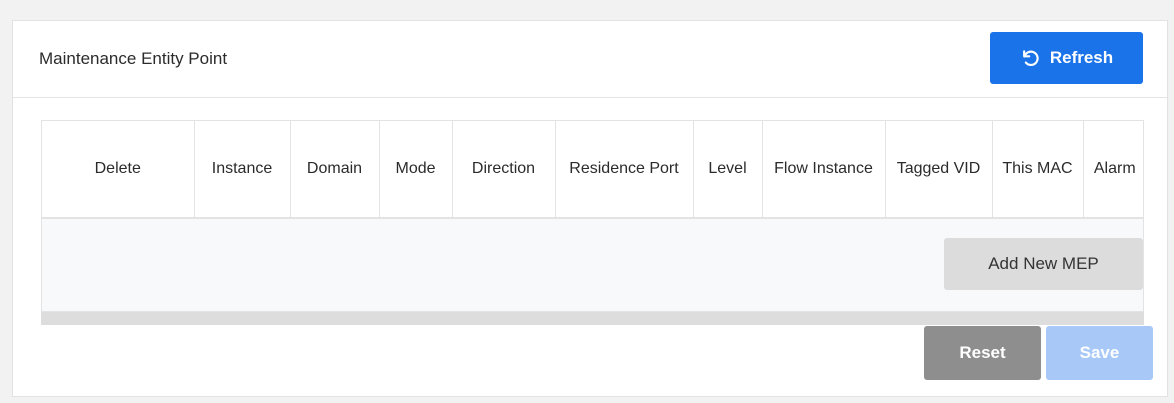 This screenshot has width=1174, height=403. I want to click on refresh-button: Refresh, so click(1066, 58).